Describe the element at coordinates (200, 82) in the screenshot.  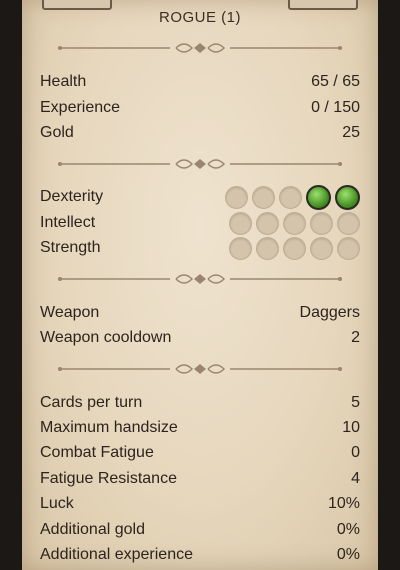
I see `stat-row-health: Health 65 / 65` at that location.